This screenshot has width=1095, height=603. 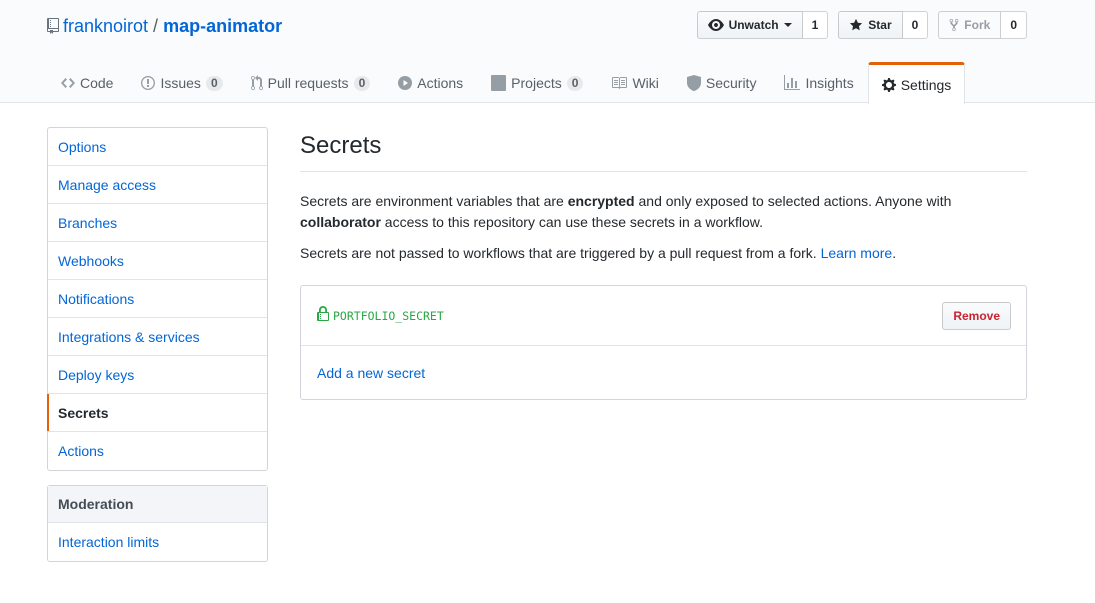 I want to click on sidebar-item-notifications: Notifications, so click(x=157, y=299).